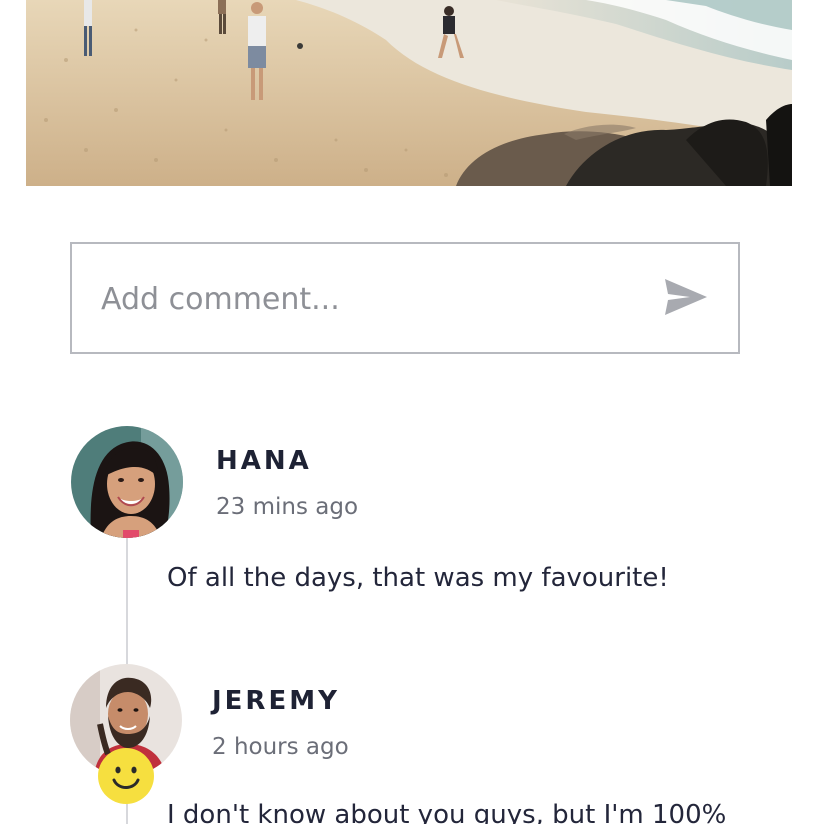  What do you see at coordinates (126, 776) in the screenshot?
I see `smiley-emoji-icon` at bounding box center [126, 776].